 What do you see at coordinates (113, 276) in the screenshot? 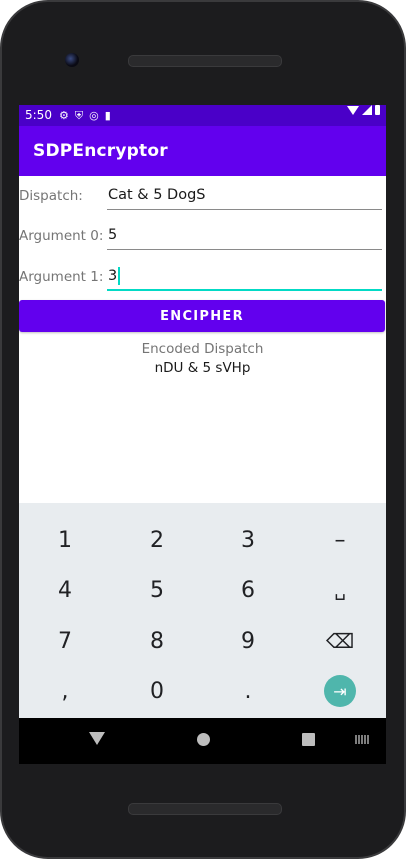
I see `argument1-input-value: 3` at bounding box center [113, 276].